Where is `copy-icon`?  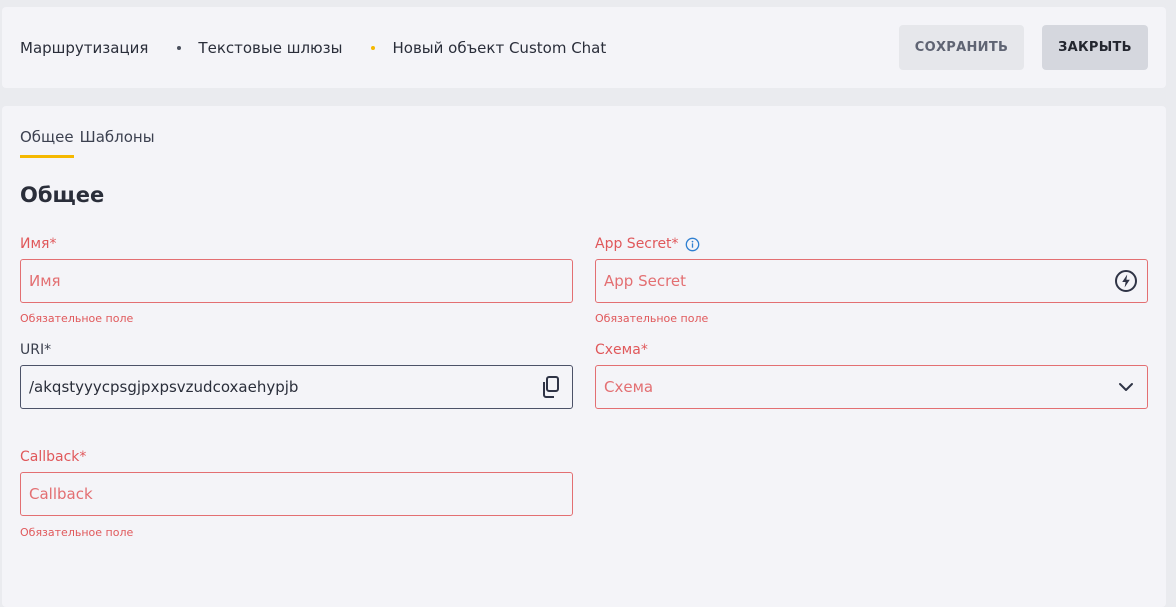
copy-icon is located at coordinates (551, 387).